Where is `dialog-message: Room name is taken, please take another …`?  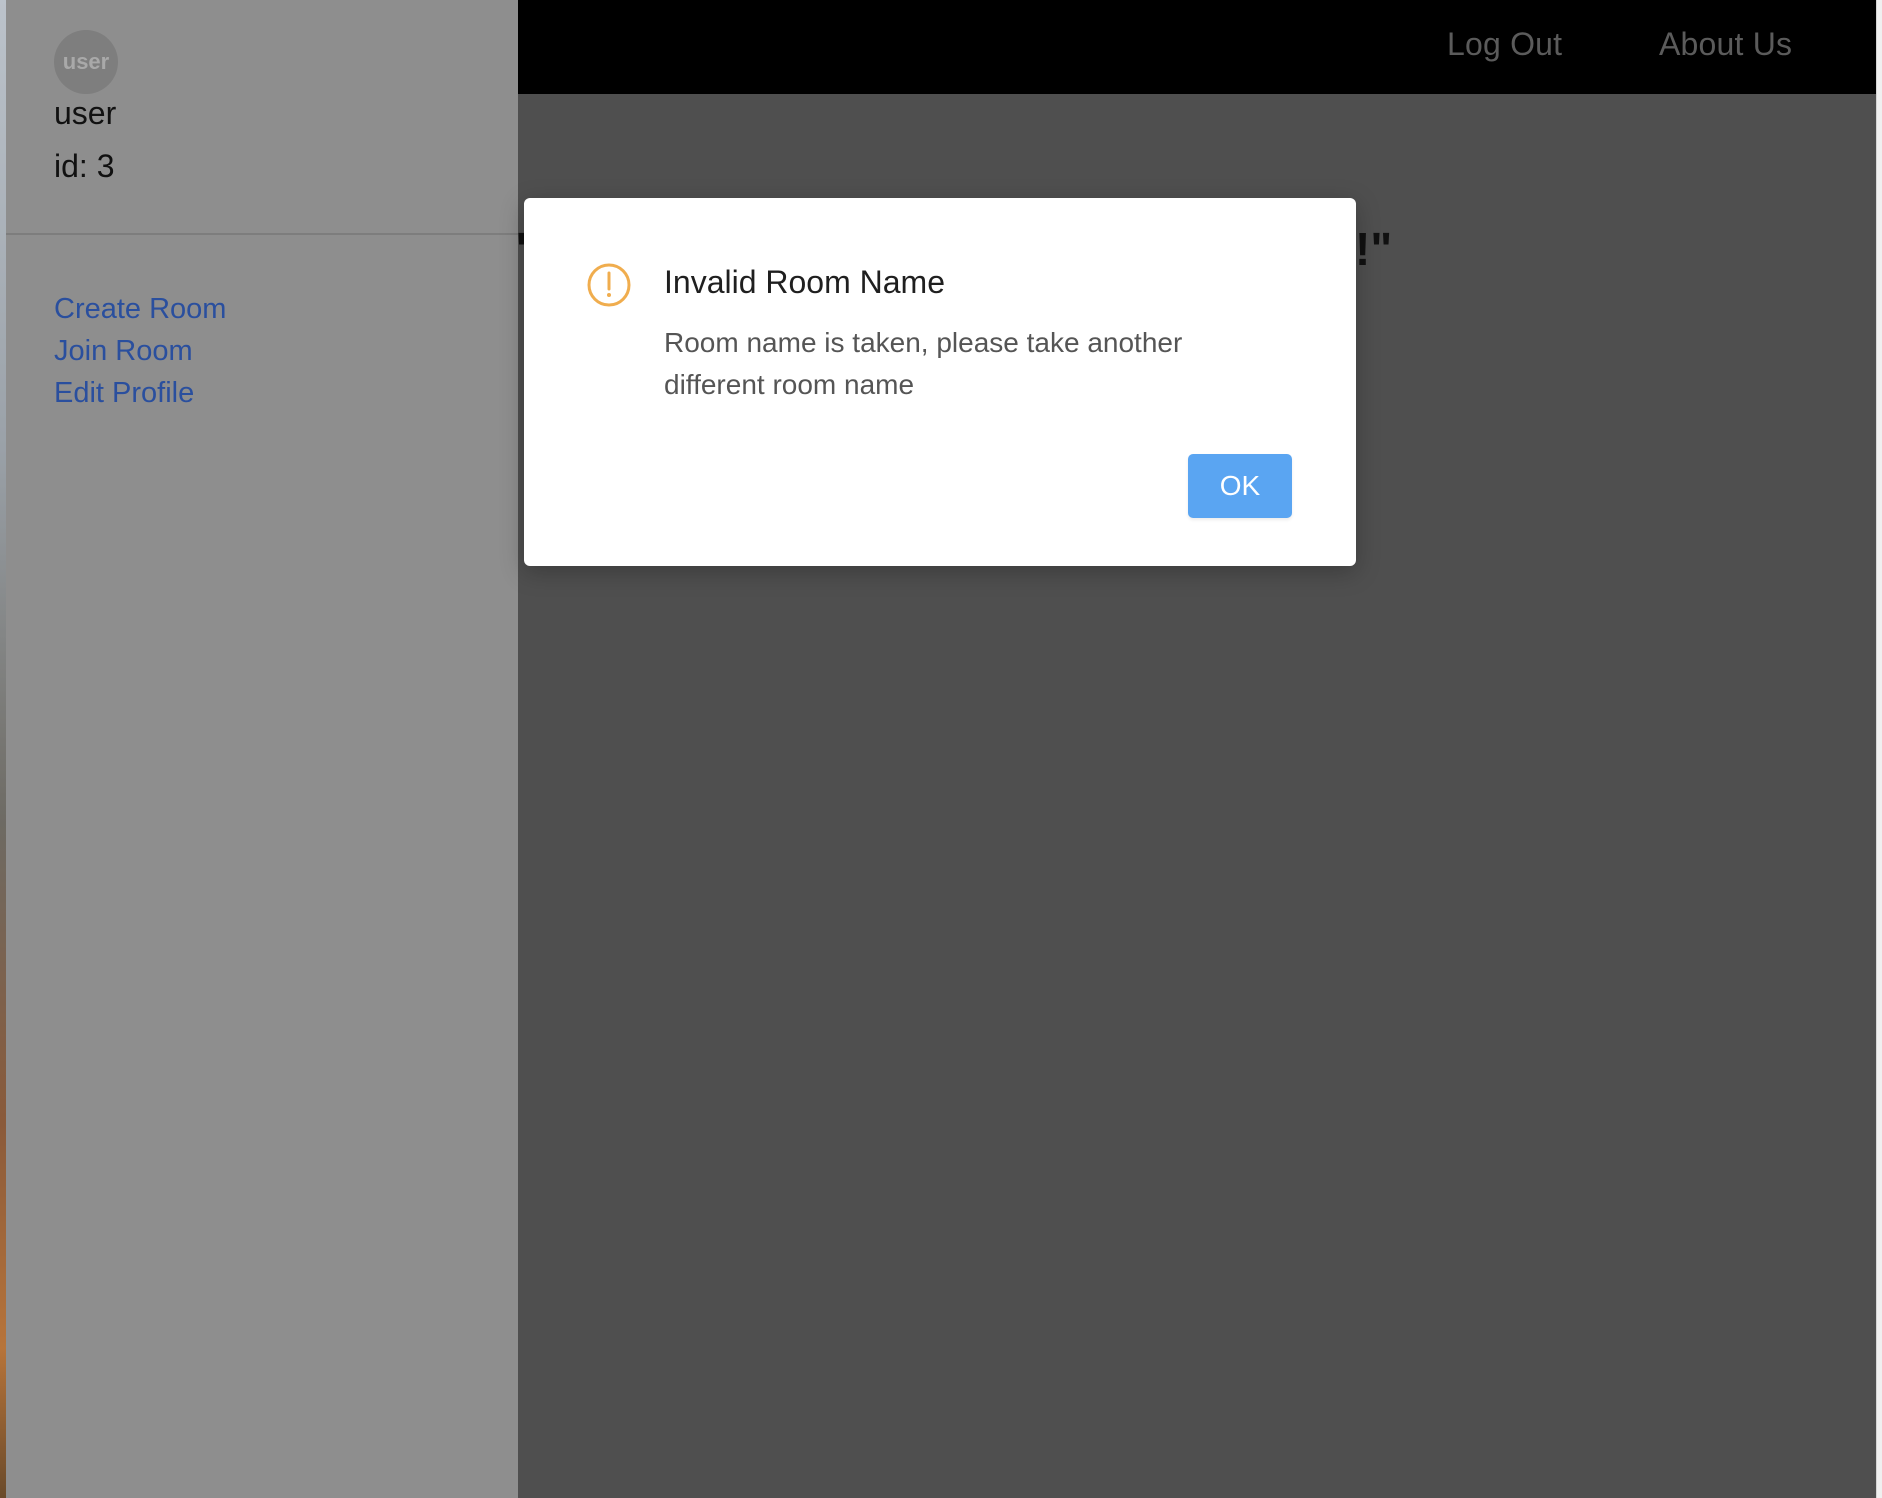 dialog-message: Room name is taken, please take another … is located at coordinates (923, 363).